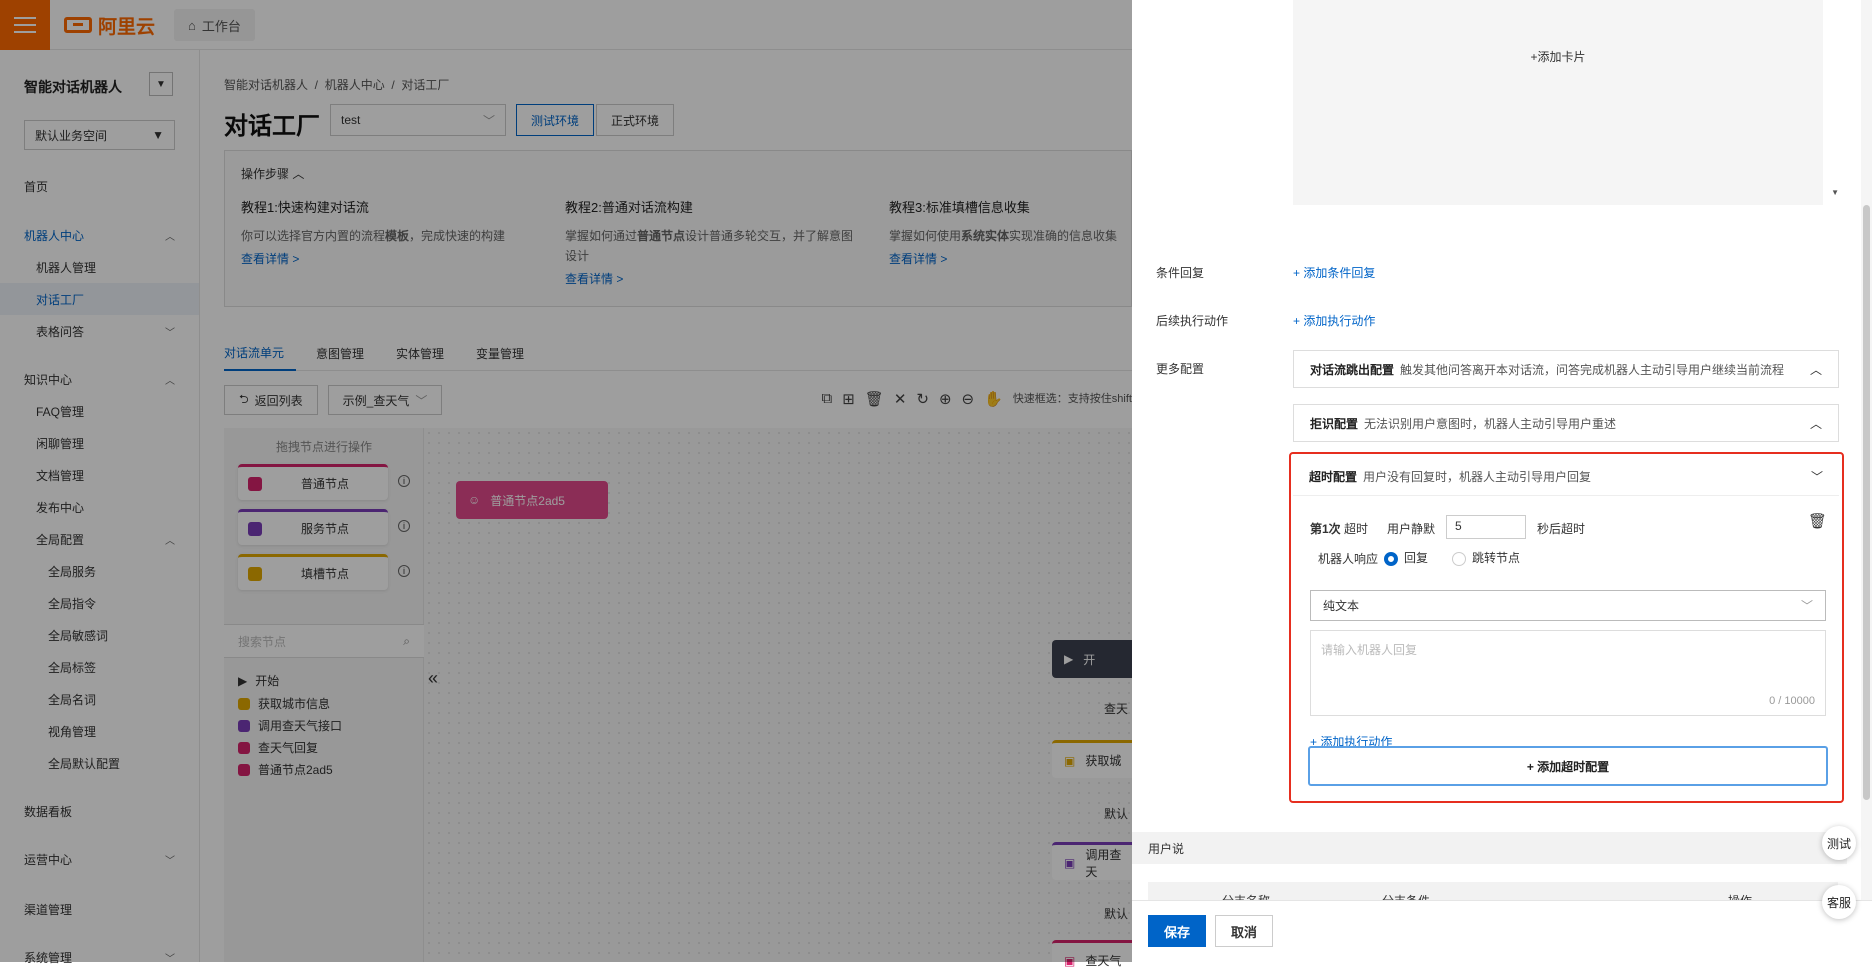 The width and height of the screenshot is (1872, 978). What do you see at coordinates (1839, 902) in the screenshot?
I see `float-service-button: 客服` at bounding box center [1839, 902].